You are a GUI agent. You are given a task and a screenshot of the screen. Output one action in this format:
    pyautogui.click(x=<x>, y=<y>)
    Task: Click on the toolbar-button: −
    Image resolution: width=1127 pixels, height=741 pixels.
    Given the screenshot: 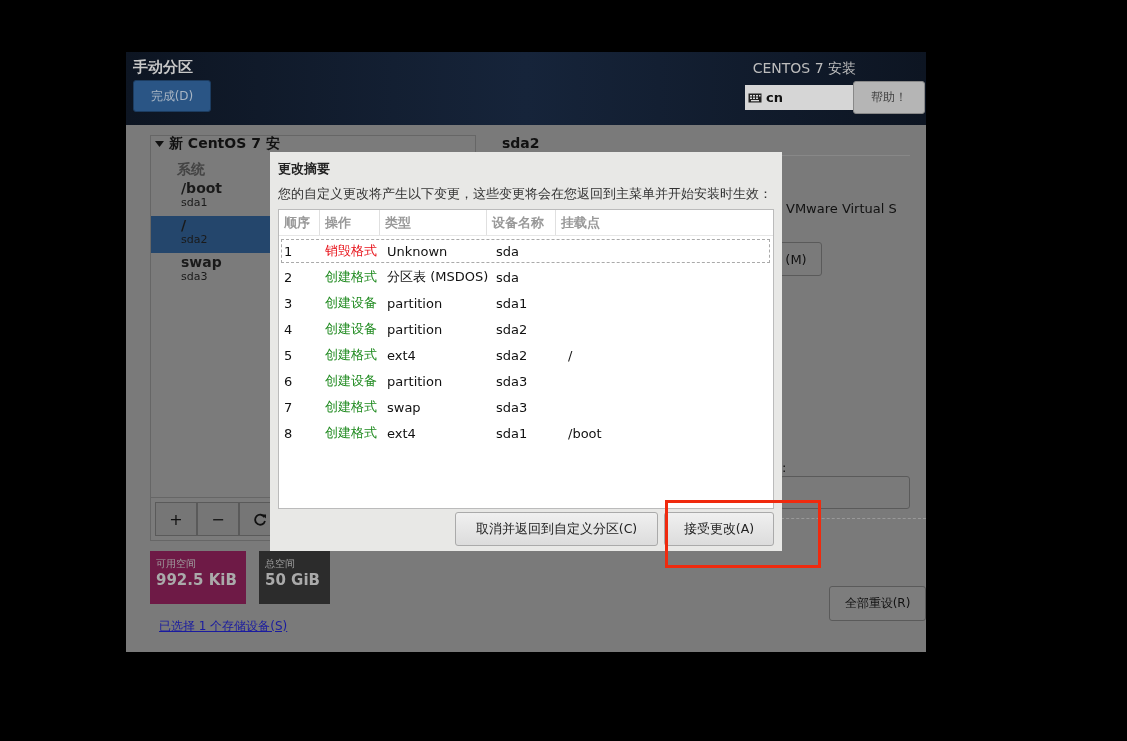 What is the action you would take?
    pyautogui.click(x=218, y=519)
    